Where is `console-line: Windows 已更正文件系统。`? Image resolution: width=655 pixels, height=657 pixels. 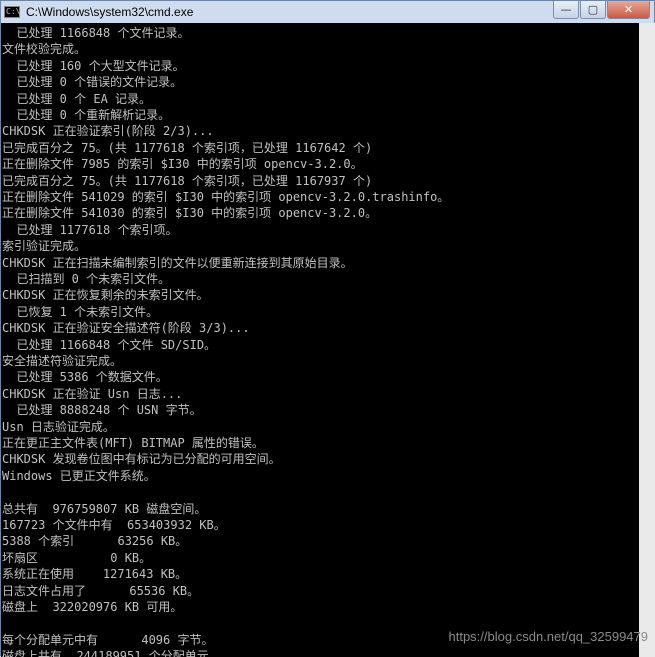
console-line: Windows 已更正文件系统。 is located at coordinates (79, 475).